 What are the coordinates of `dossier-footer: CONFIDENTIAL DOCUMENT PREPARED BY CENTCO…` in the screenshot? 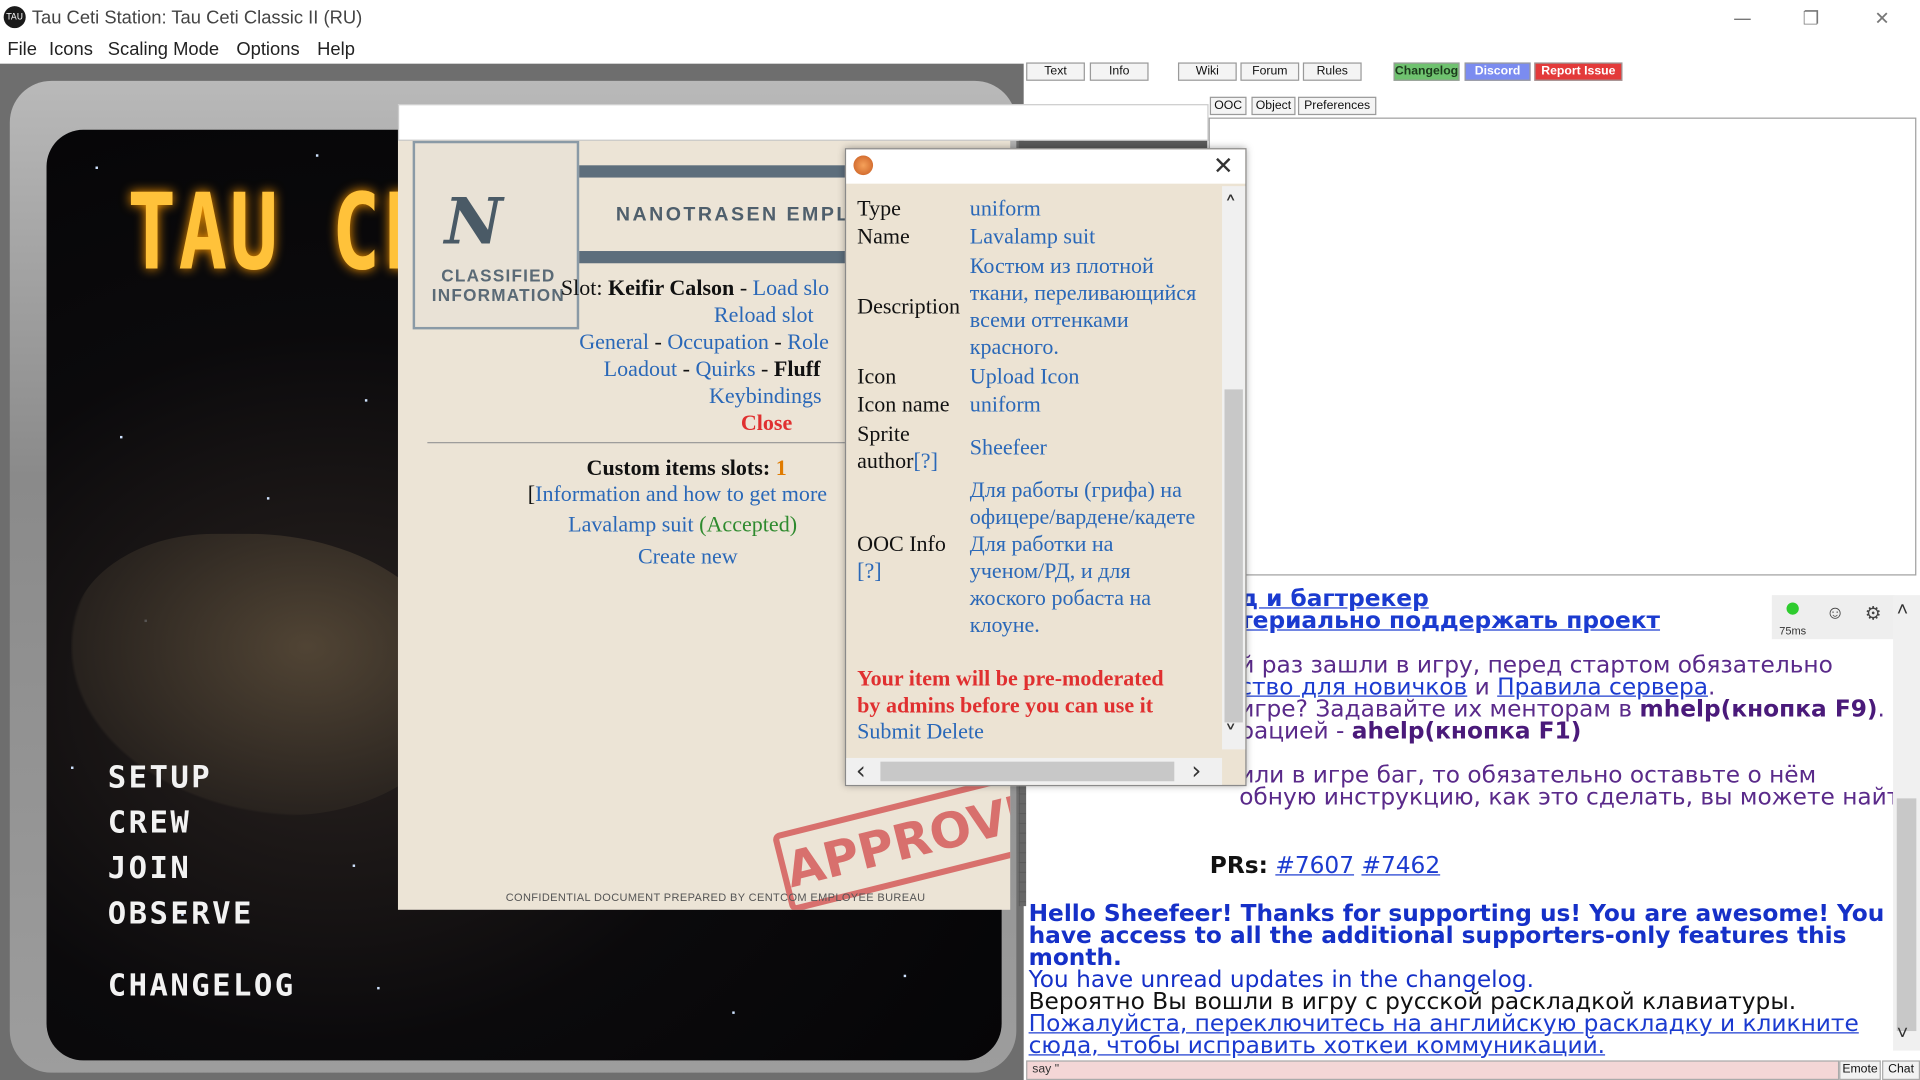 It's located at (715, 897).